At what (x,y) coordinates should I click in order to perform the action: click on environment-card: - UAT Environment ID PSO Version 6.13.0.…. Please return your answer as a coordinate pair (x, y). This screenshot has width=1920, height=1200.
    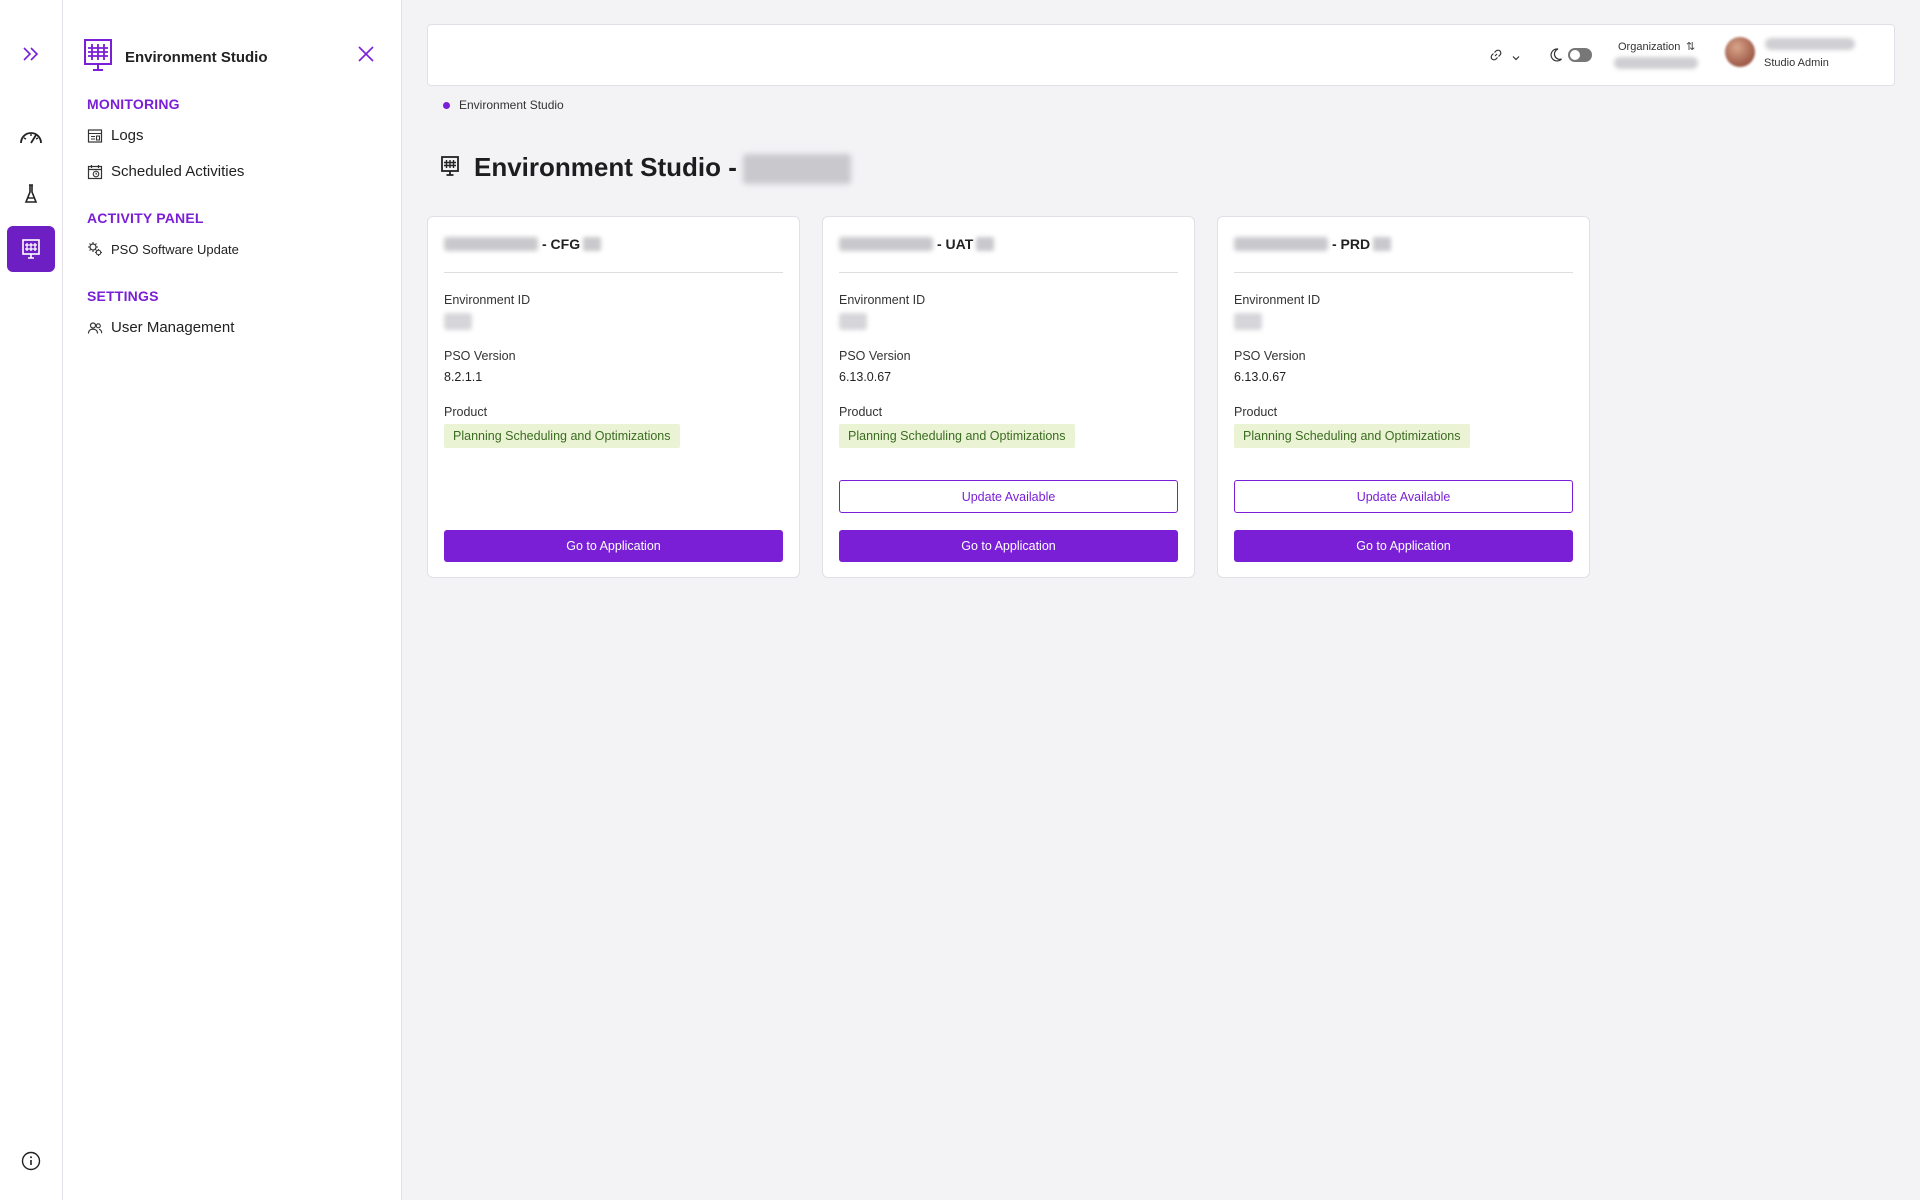
    Looking at the image, I should click on (1008, 397).